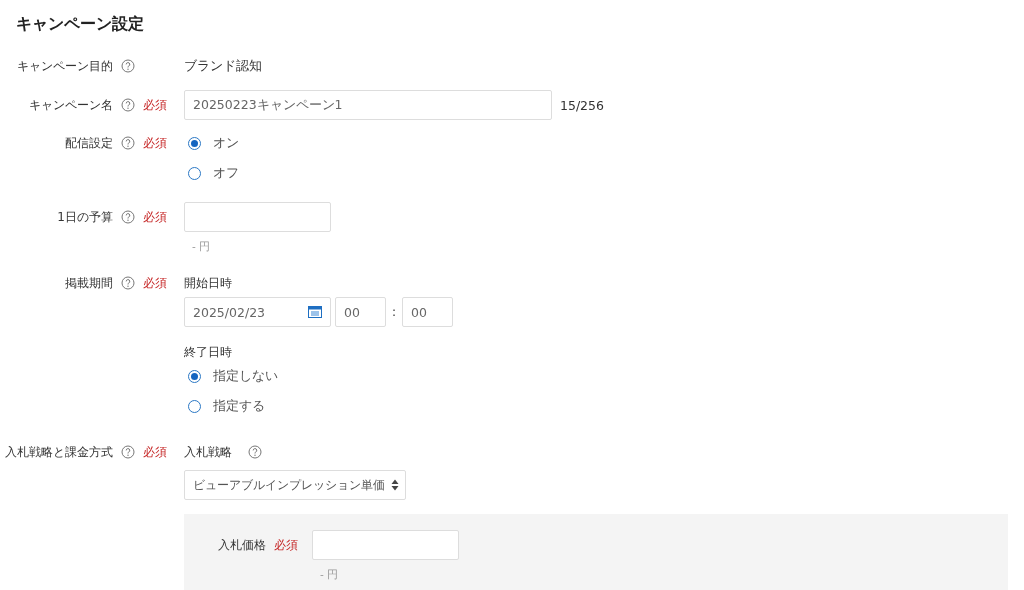 The image size is (1024, 590). I want to click on field-label: キャンペーン名, so click(70, 105).